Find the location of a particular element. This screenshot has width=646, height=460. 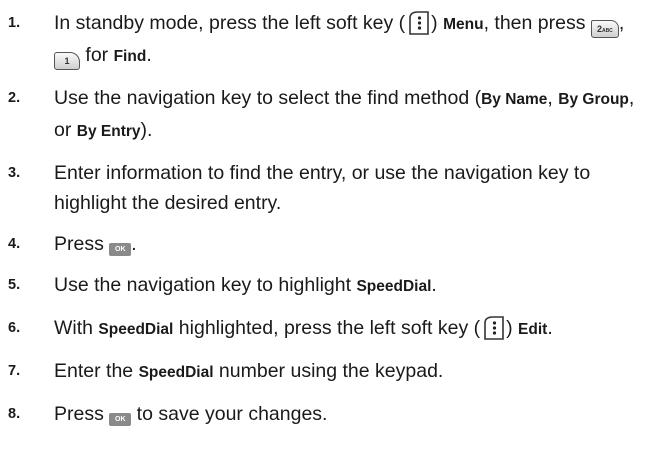

step-4: 4. Press OK. is located at coordinates (323, 244).